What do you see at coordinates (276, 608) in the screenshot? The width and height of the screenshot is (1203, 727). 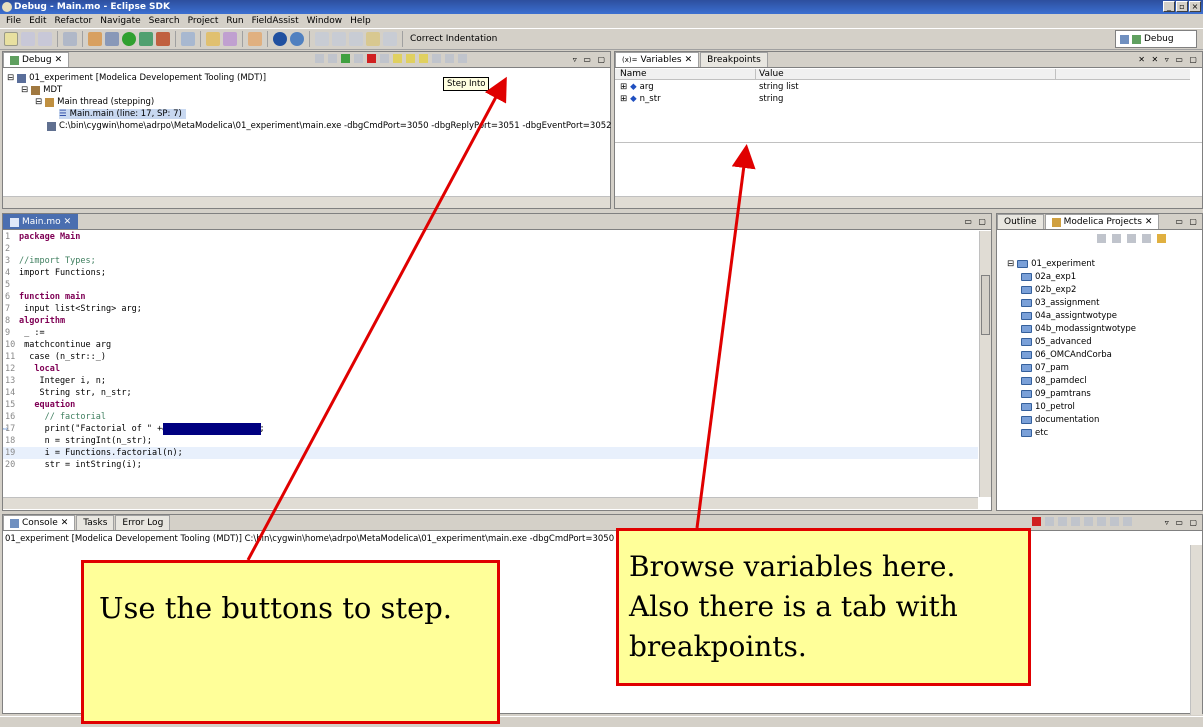 I see `step-annotation-text: Use the buttons to step.` at bounding box center [276, 608].